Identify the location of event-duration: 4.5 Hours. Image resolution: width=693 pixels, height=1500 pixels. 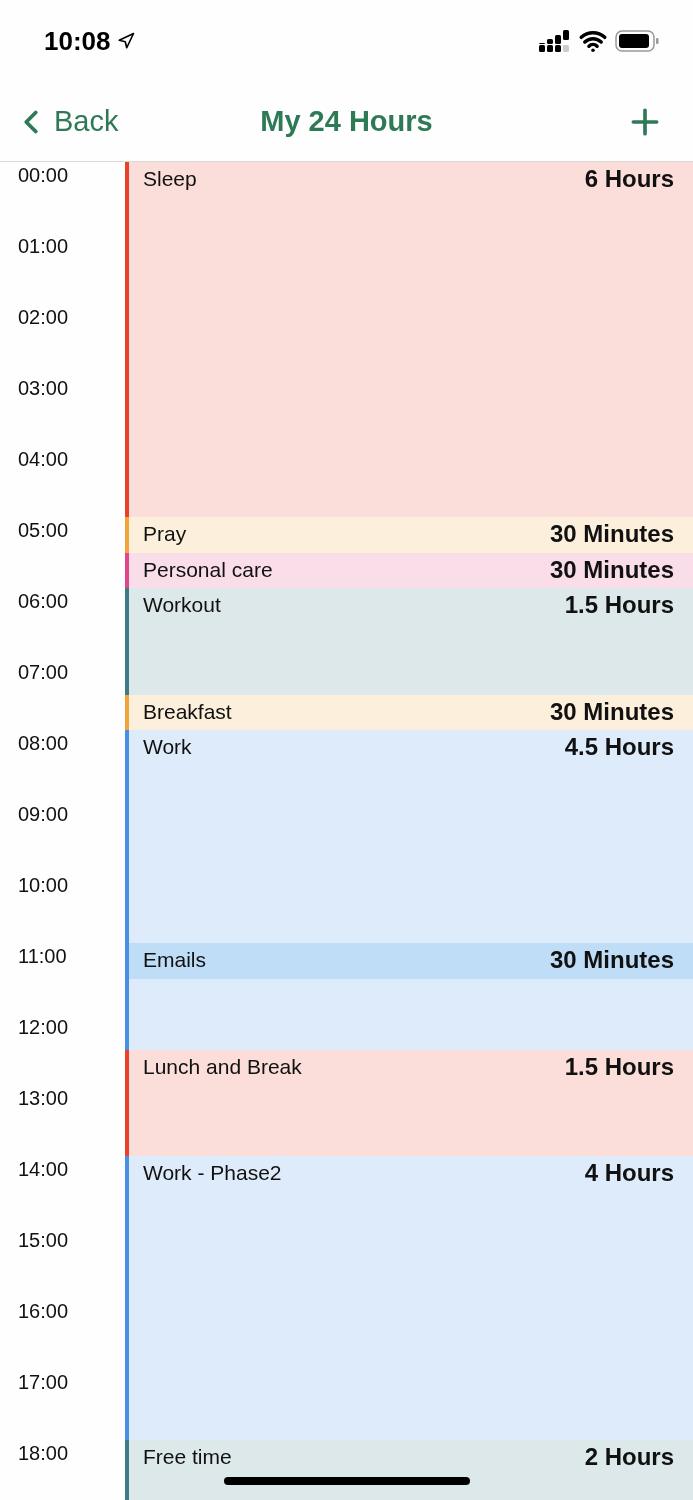
(619, 747).